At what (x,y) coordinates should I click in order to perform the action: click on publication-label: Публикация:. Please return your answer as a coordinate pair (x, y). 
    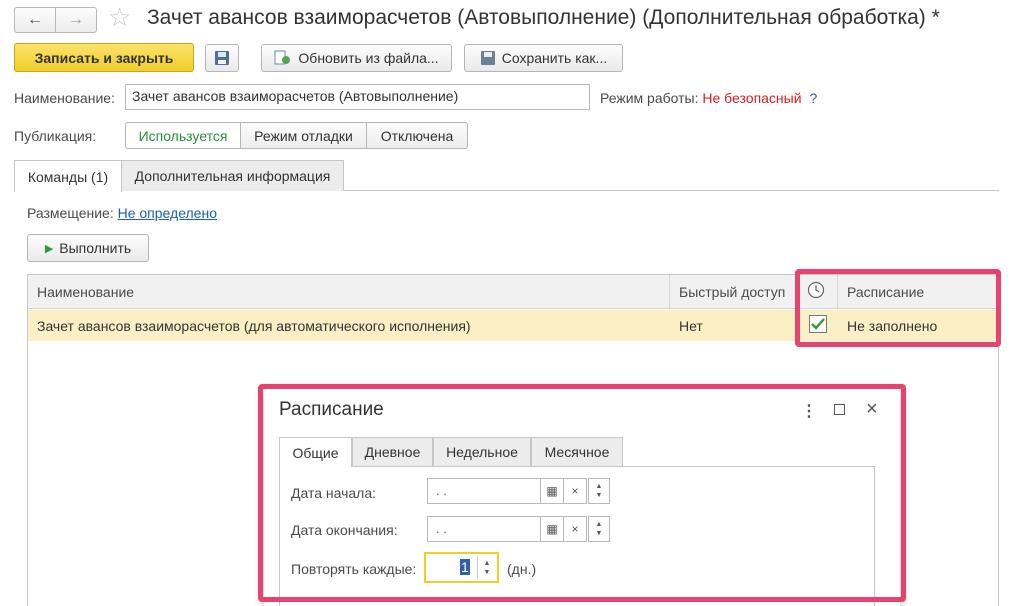
    Looking at the image, I should click on (55, 136).